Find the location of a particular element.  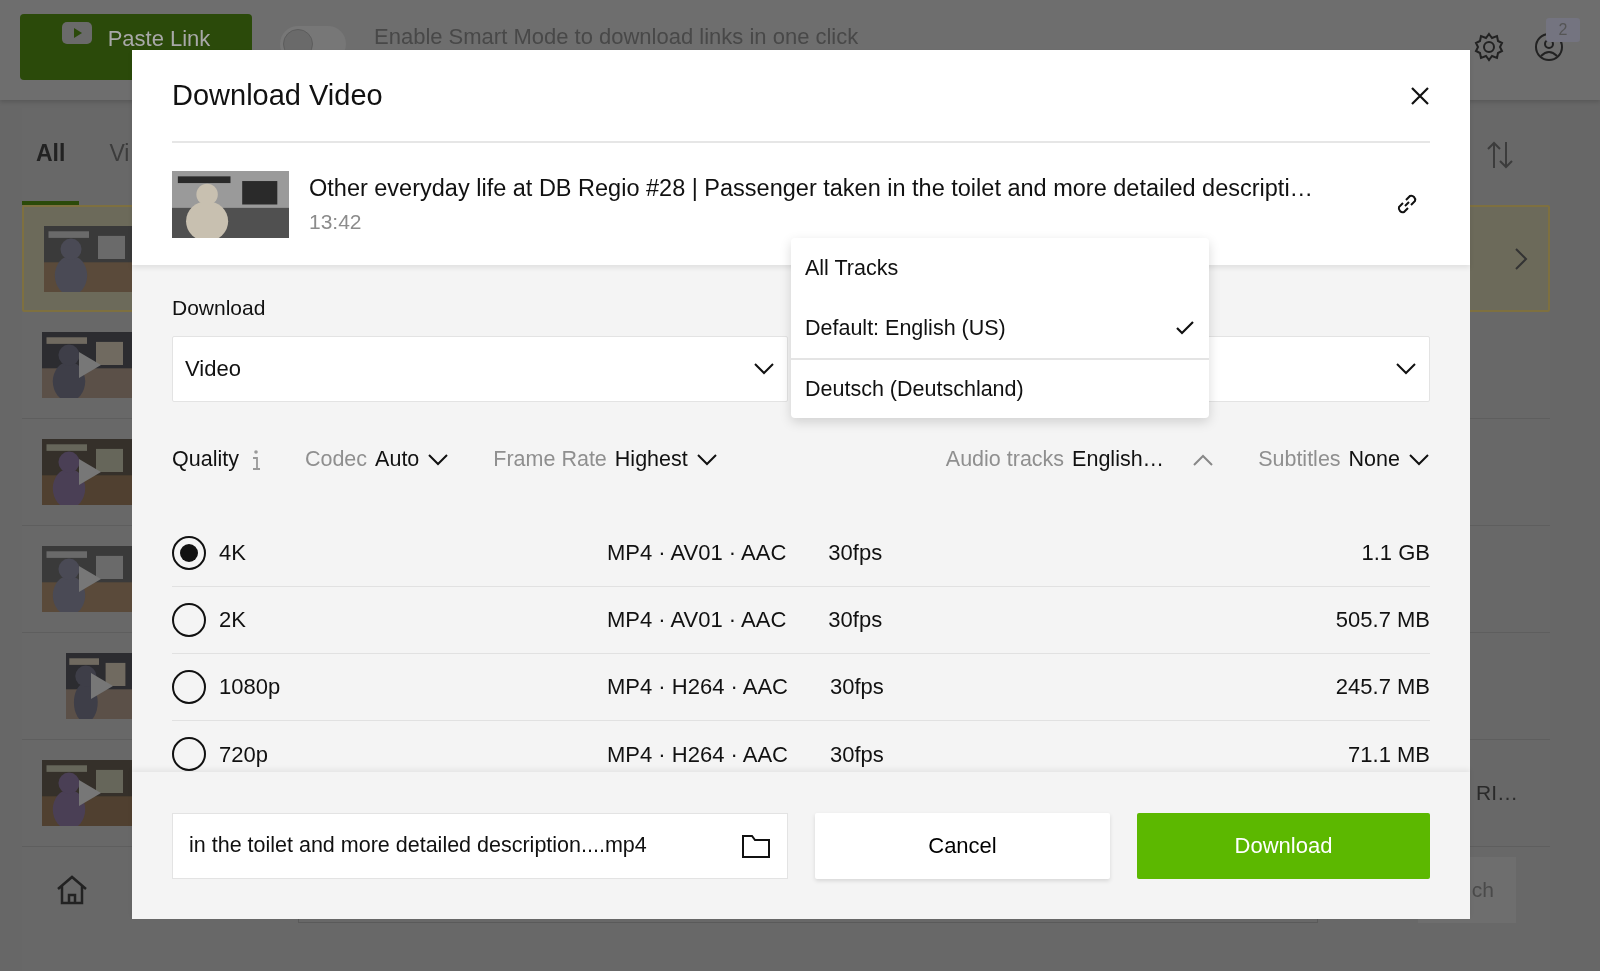

quality-text: 720p is located at coordinates (243, 754).